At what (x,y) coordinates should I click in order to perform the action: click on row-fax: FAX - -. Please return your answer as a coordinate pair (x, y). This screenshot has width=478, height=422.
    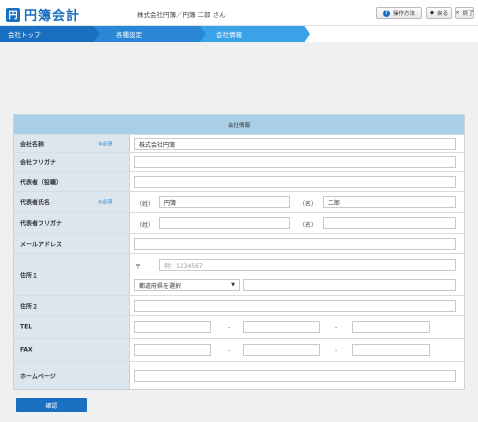
    Looking at the image, I should click on (239, 349).